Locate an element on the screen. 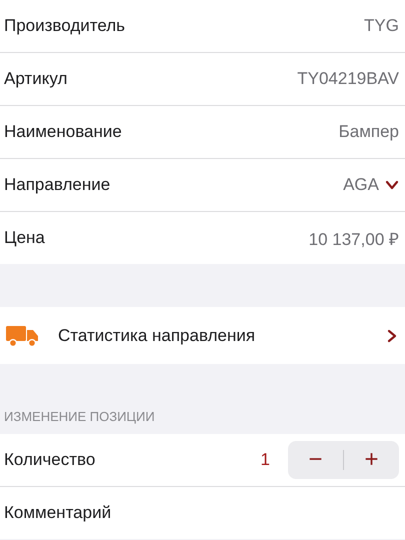 The height and width of the screenshot is (540, 405). field-label: Цена is located at coordinates (24, 238).